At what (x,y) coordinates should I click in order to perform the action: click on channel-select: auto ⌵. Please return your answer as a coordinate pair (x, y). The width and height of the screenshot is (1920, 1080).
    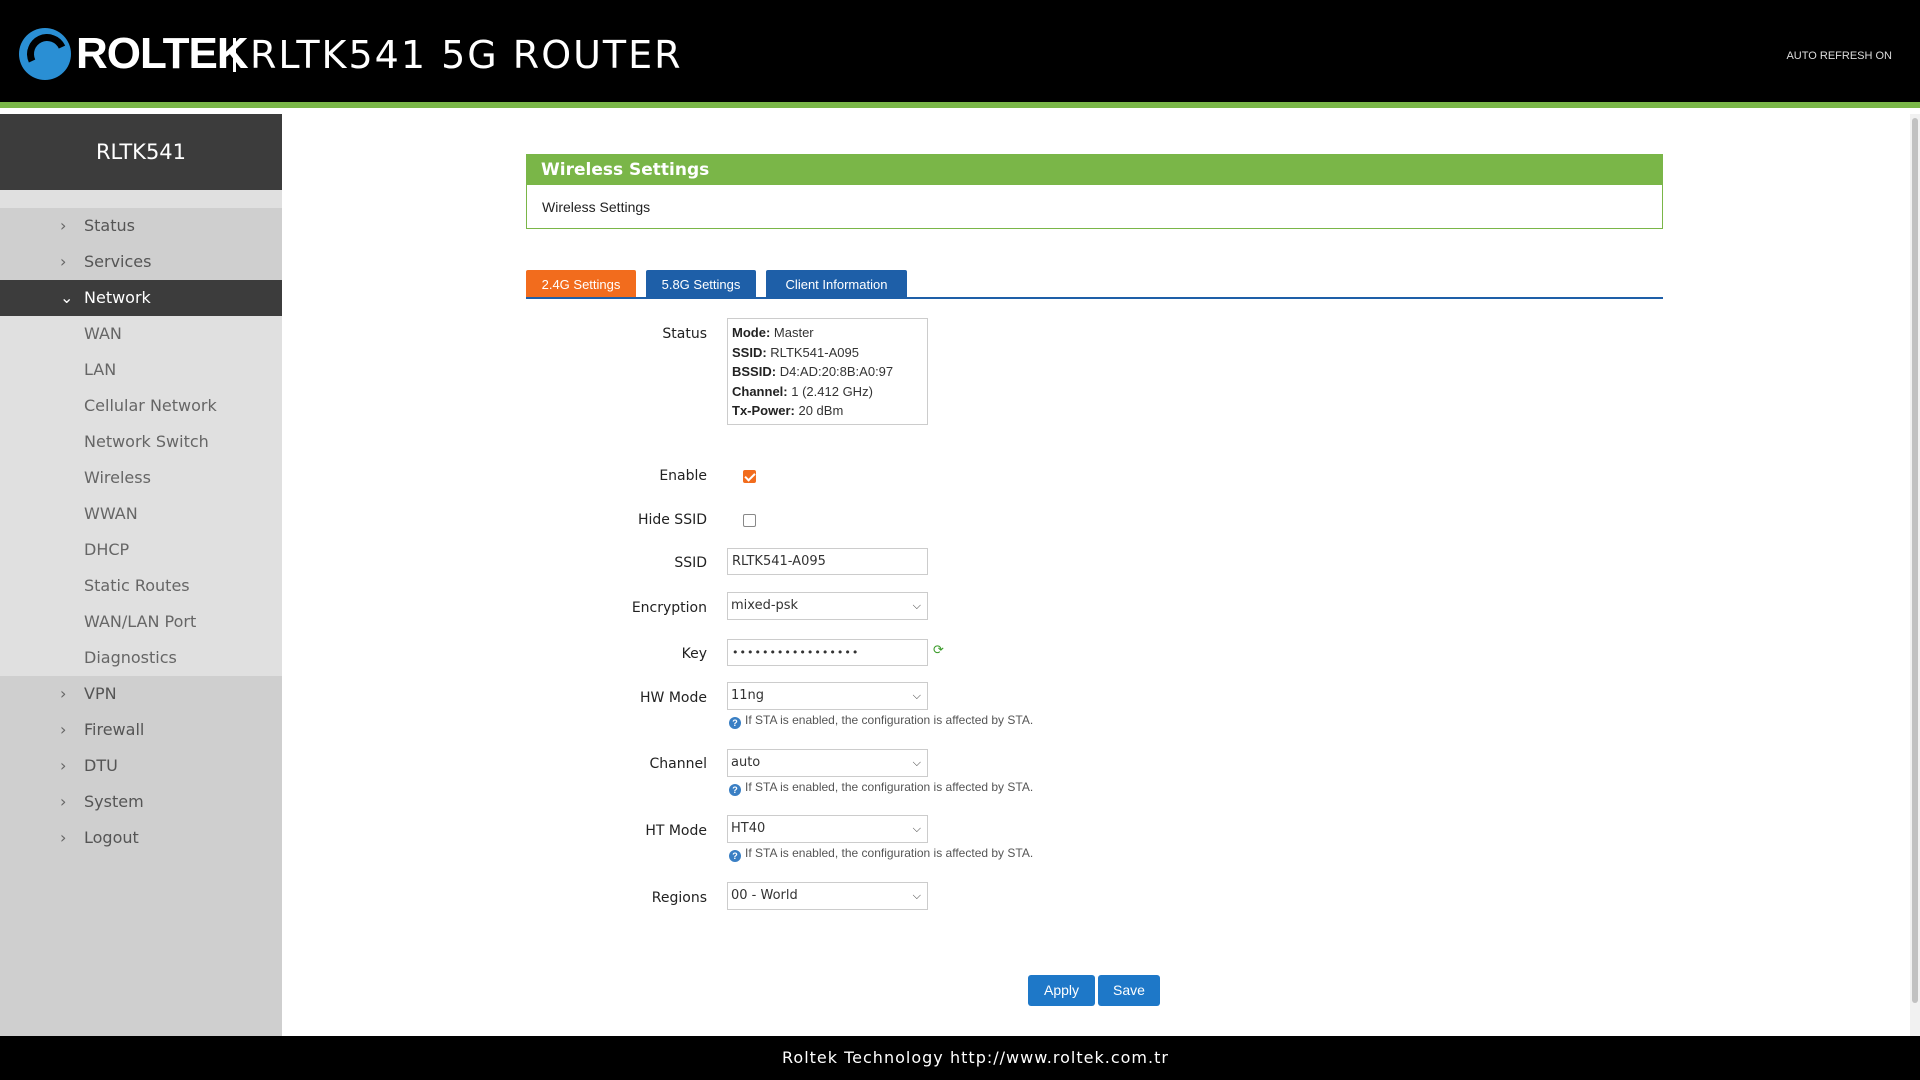
    Looking at the image, I should click on (827, 763).